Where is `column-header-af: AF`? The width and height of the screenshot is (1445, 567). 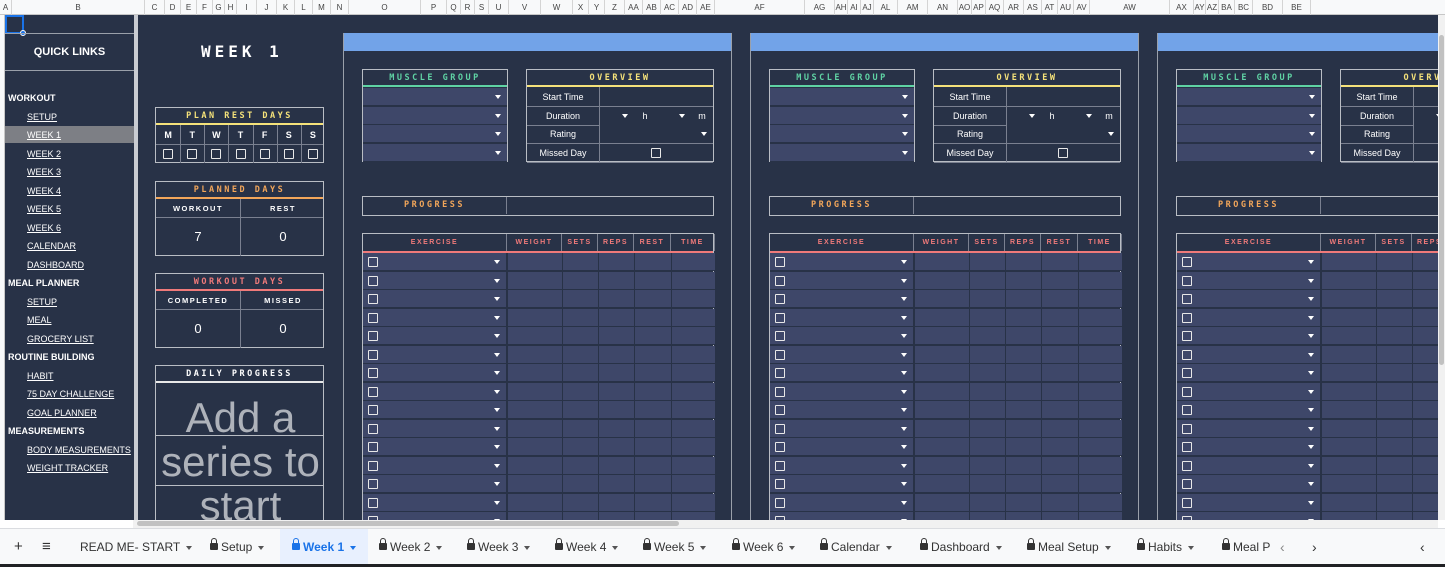
column-header-af: AF is located at coordinates (760, 7).